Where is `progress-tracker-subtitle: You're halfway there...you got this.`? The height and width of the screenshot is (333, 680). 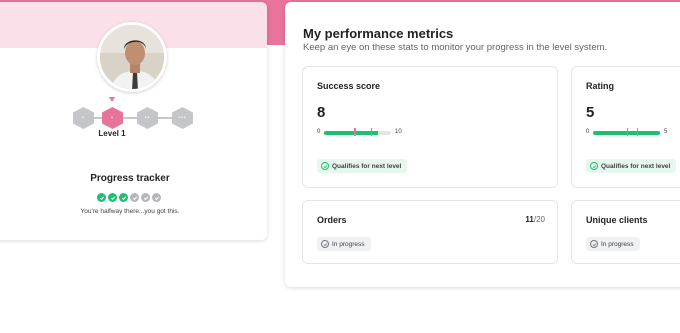 progress-tracker-subtitle: You're halfway there...you got this. is located at coordinates (130, 211).